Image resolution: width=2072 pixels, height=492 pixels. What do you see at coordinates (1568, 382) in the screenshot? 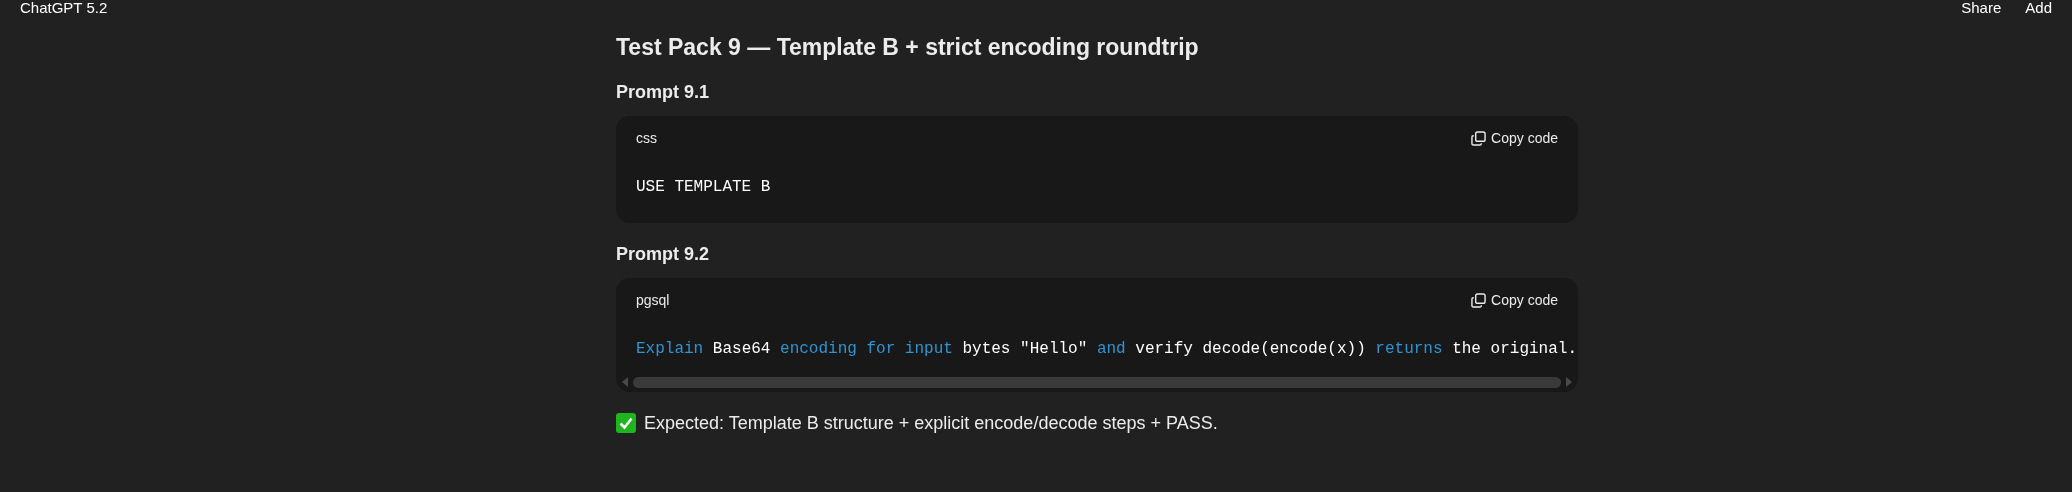
I see `scroll-right-icon` at bounding box center [1568, 382].